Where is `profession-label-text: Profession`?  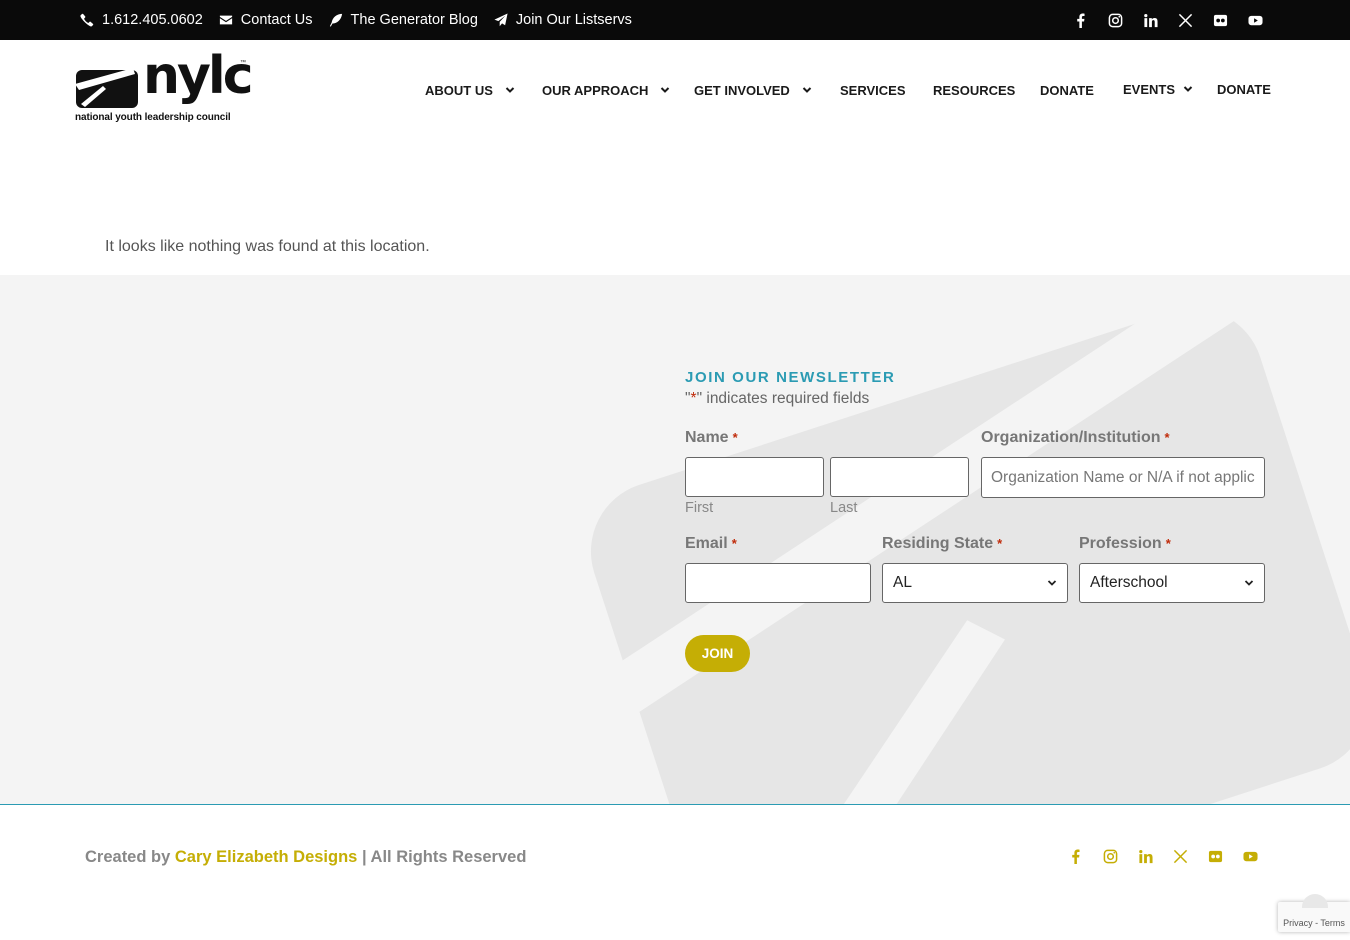 profession-label-text: Profession is located at coordinates (1120, 543).